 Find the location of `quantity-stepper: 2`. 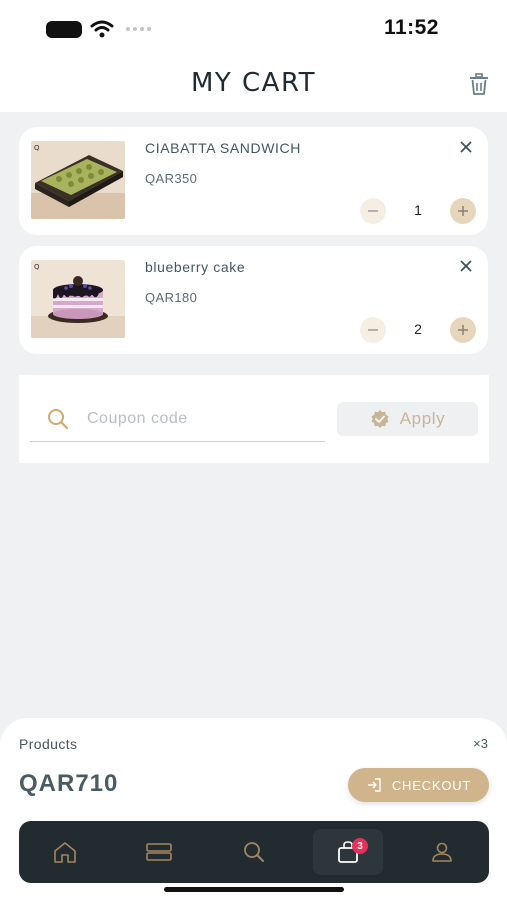

quantity-stepper: 2 is located at coordinates (418, 330).